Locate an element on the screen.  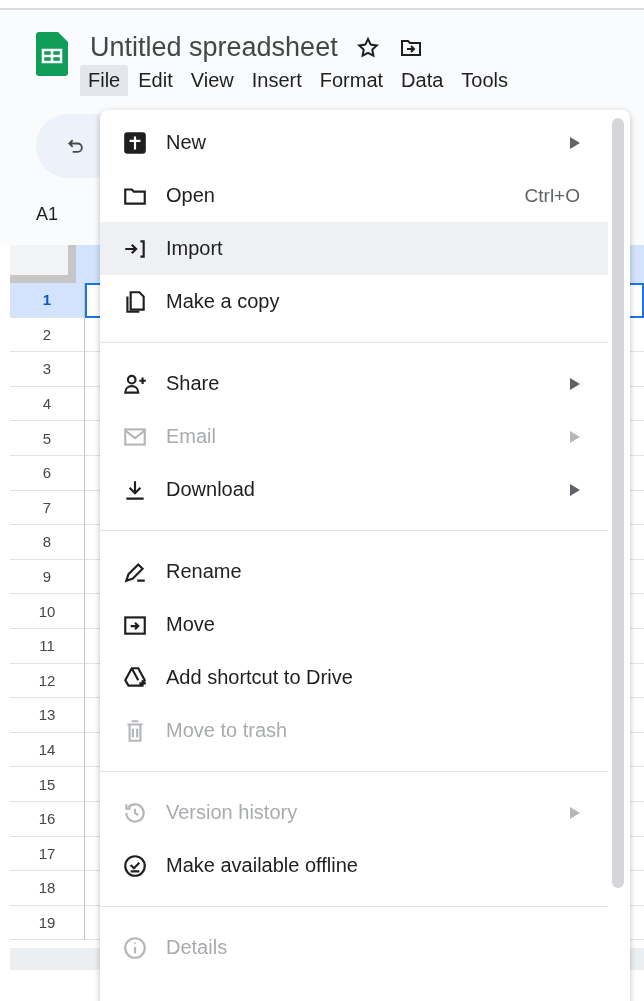
menu-item: Move is located at coordinates (354, 624).